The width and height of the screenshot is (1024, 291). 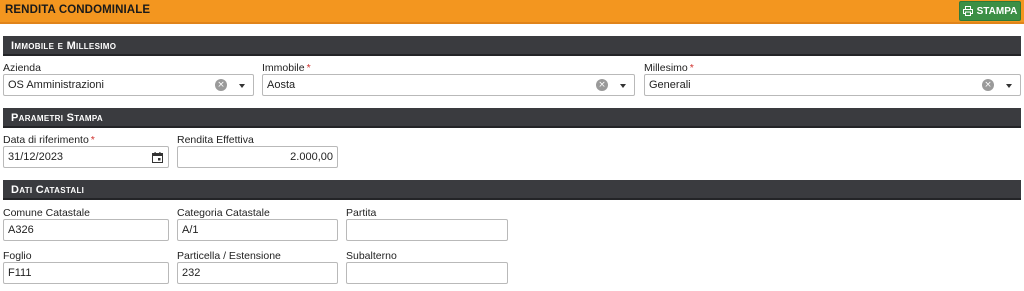 I want to click on page-header: RENDITA CONDOMINIALE STAMPA, so click(x=512, y=12).